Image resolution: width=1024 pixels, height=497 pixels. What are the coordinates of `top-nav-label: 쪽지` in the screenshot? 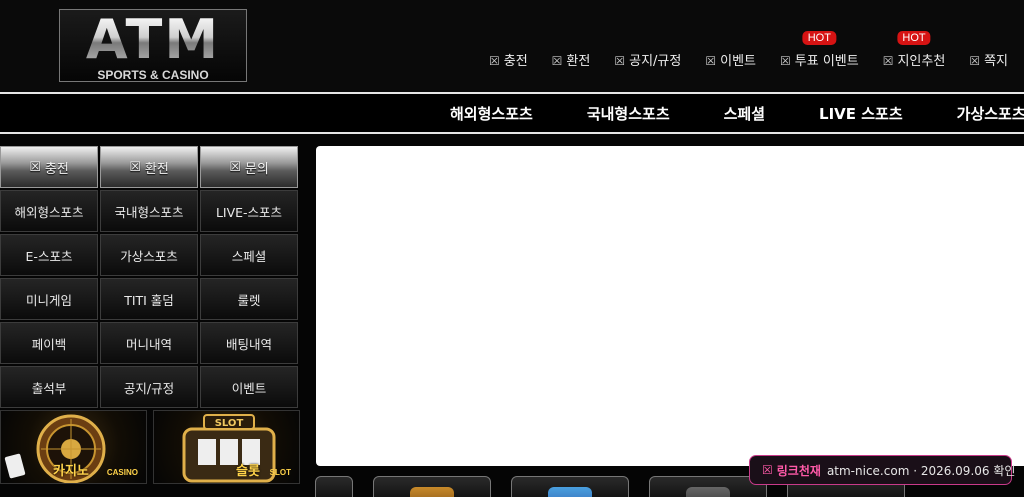 It's located at (996, 61).